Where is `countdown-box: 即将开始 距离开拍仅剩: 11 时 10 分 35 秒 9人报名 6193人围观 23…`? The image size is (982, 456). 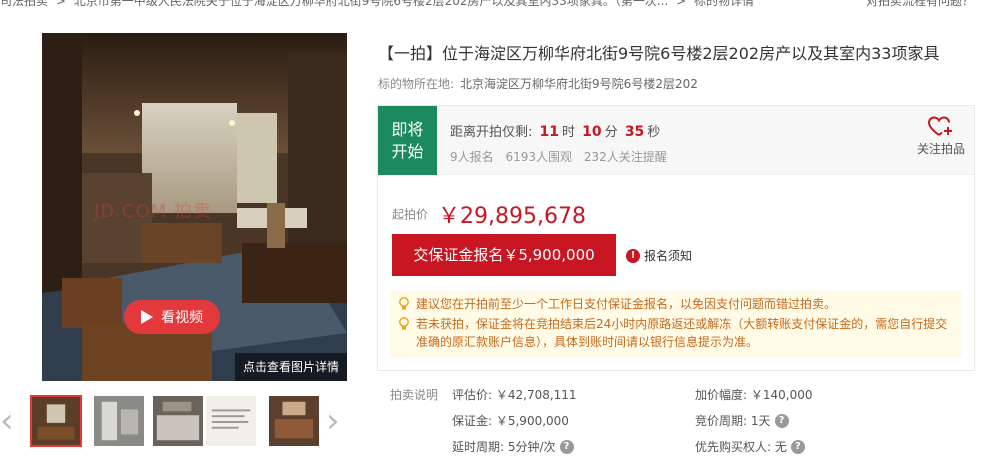
countdown-box: 即将开始 距离开拍仅剩: 11 时 10 分 35 秒 9人报名 6193人围观 23… is located at coordinates (676, 140).